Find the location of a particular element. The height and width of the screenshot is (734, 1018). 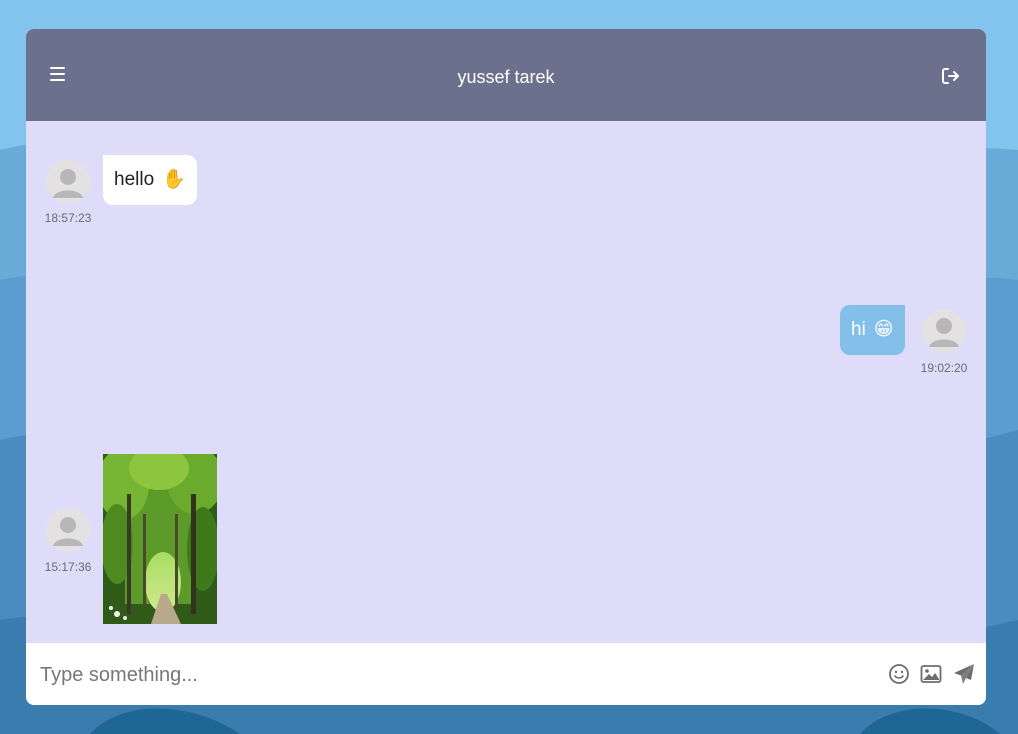

chat-title: yussef tarek is located at coordinates (506, 77).